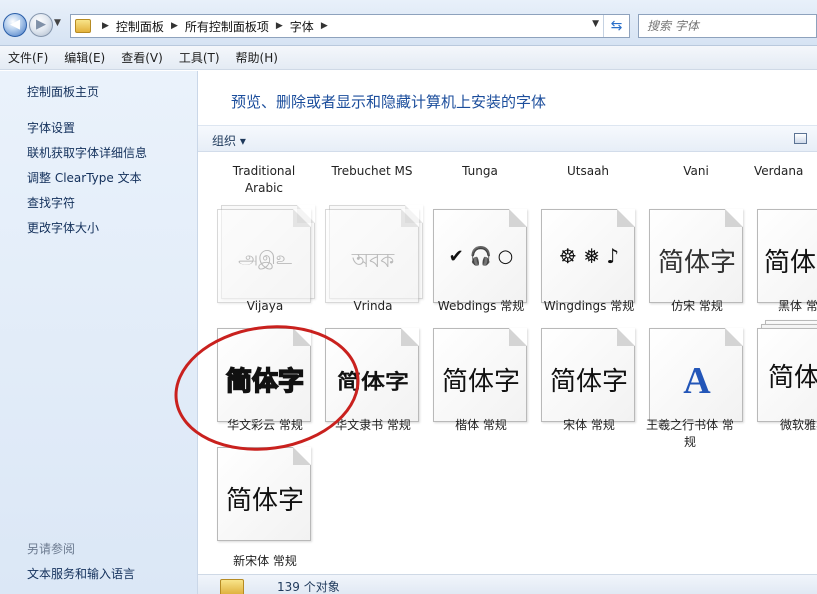  I want to click on forward-button: ▶, so click(41, 25).